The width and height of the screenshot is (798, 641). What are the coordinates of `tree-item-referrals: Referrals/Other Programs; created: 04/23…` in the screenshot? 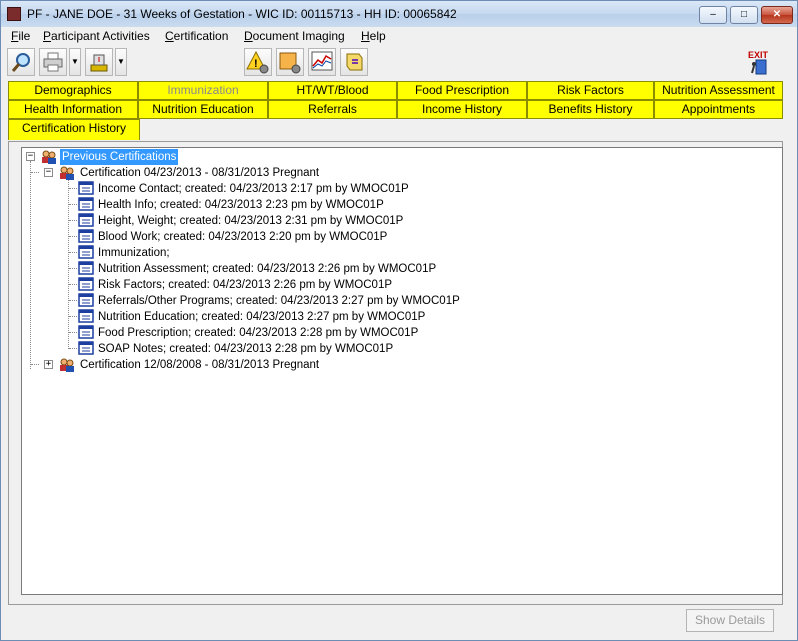 It's located at (279, 301).